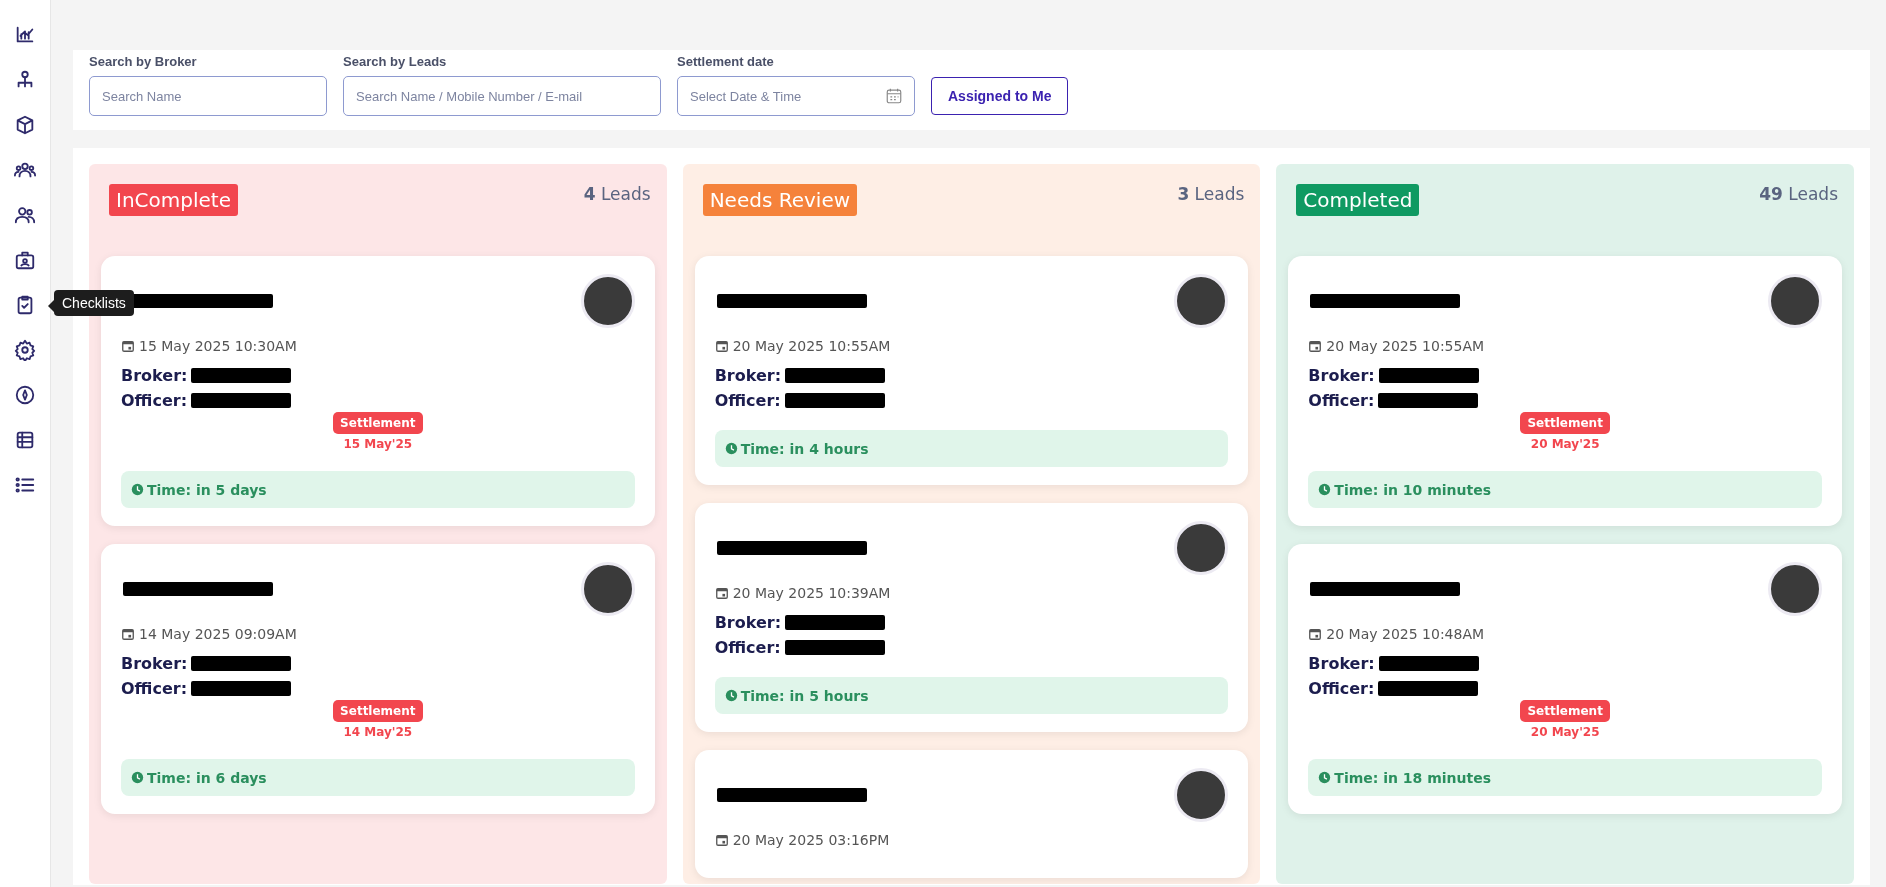 Image resolution: width=1886 pixels, height=887 pixels. Describe the element at coordinates (25, 440) in the screenshot. I see `table-icon` at that location.